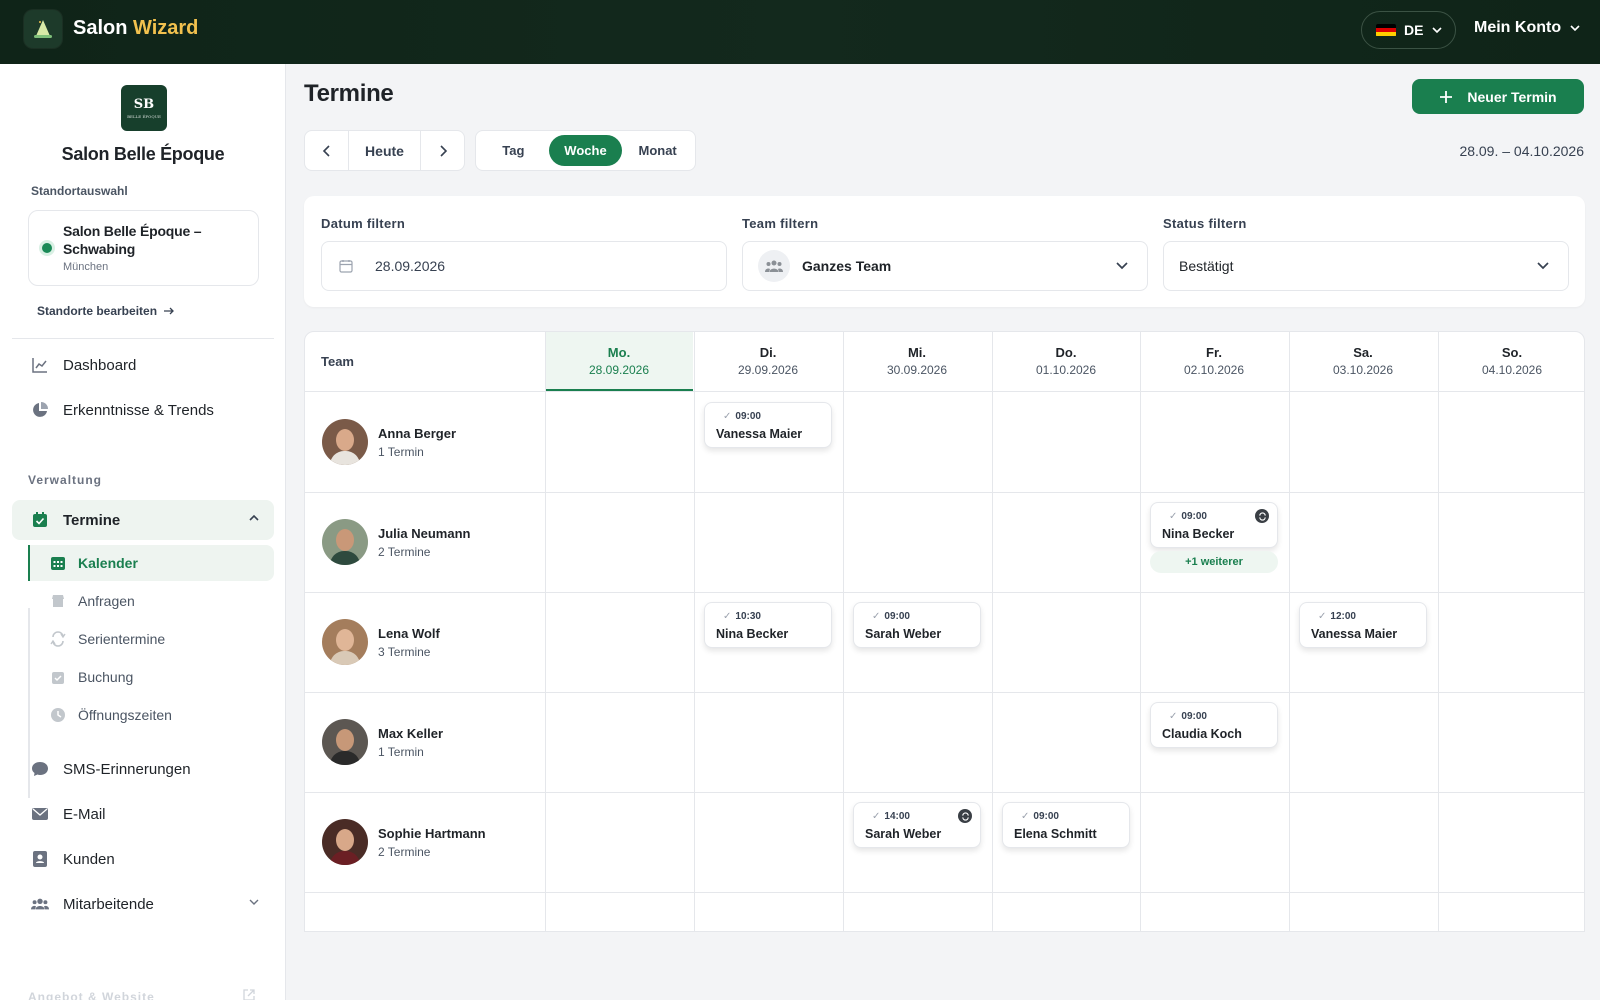 The width and height of the screenshot is (1600, 1000). Describe the element at coordinates (40, 409) in the screenshot. I see `pie-chart-icon` at that location.